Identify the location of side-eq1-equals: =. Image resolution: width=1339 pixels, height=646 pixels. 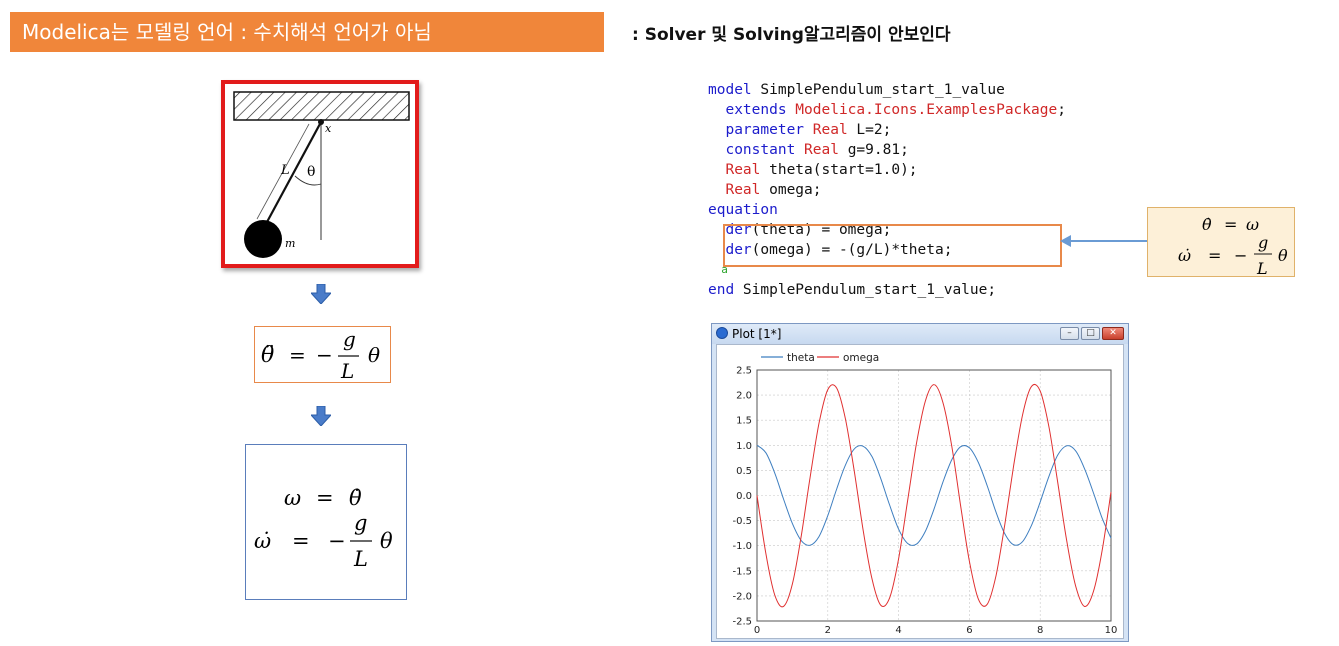
(1230, 224).